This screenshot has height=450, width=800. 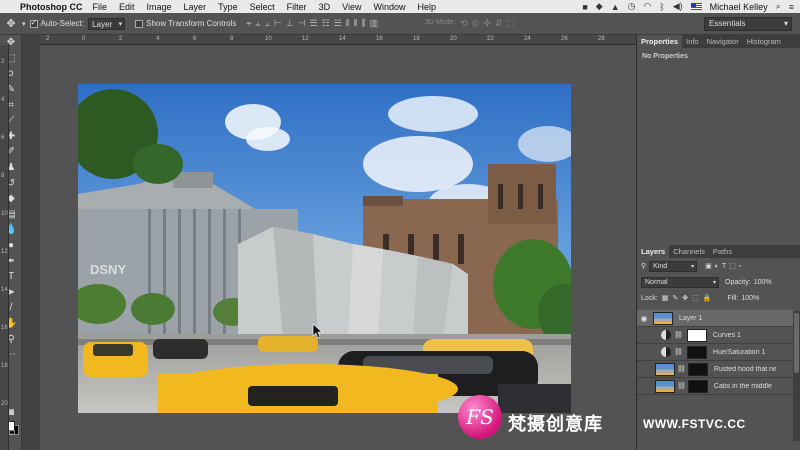 What do you see at coordinates (696, 335) in the screenshot?
I see `layer-mask-thumbnail` at bounding box center [696, 335].